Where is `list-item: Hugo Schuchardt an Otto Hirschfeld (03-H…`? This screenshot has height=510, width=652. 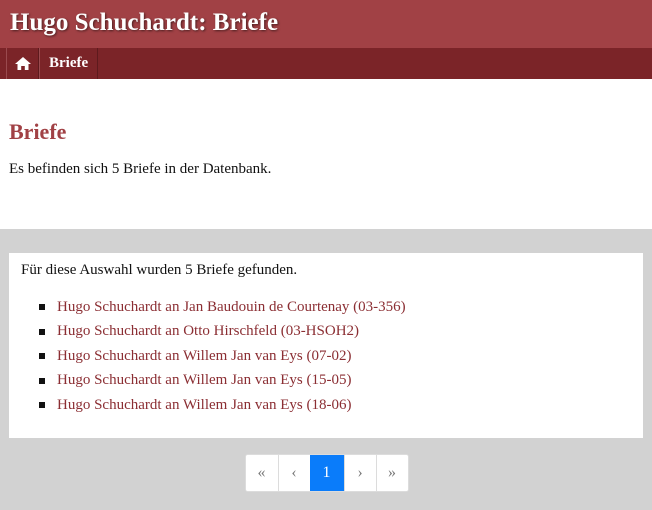
list-item: Hugo Schuchardt an Otto Hirschfeld (03-H… is located at coordinates (335, 332).